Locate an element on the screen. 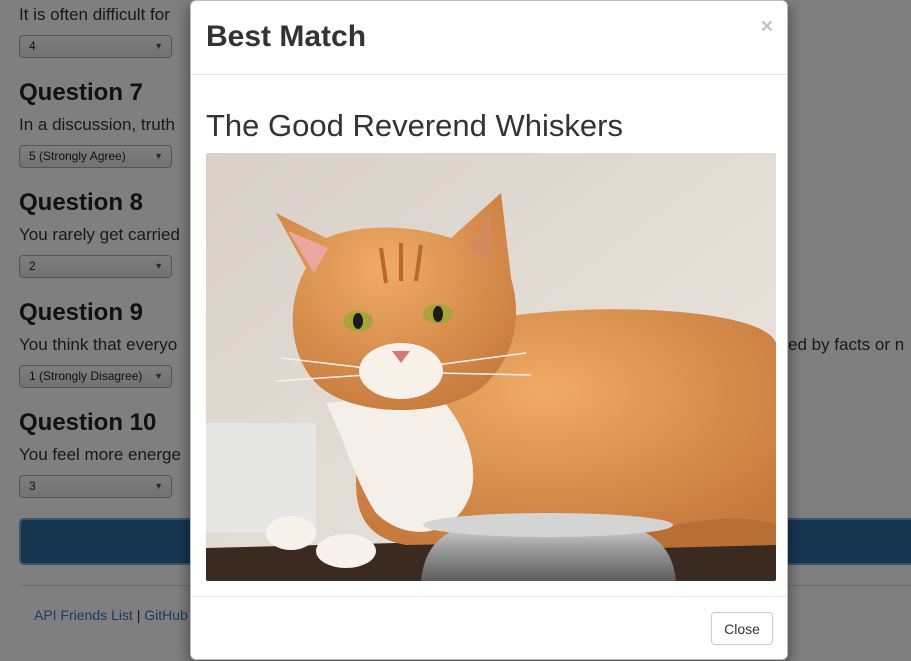 Image resolution: width=911 pixels, height=661 pixels. close-icon: × is located at coordinates (767, 27).